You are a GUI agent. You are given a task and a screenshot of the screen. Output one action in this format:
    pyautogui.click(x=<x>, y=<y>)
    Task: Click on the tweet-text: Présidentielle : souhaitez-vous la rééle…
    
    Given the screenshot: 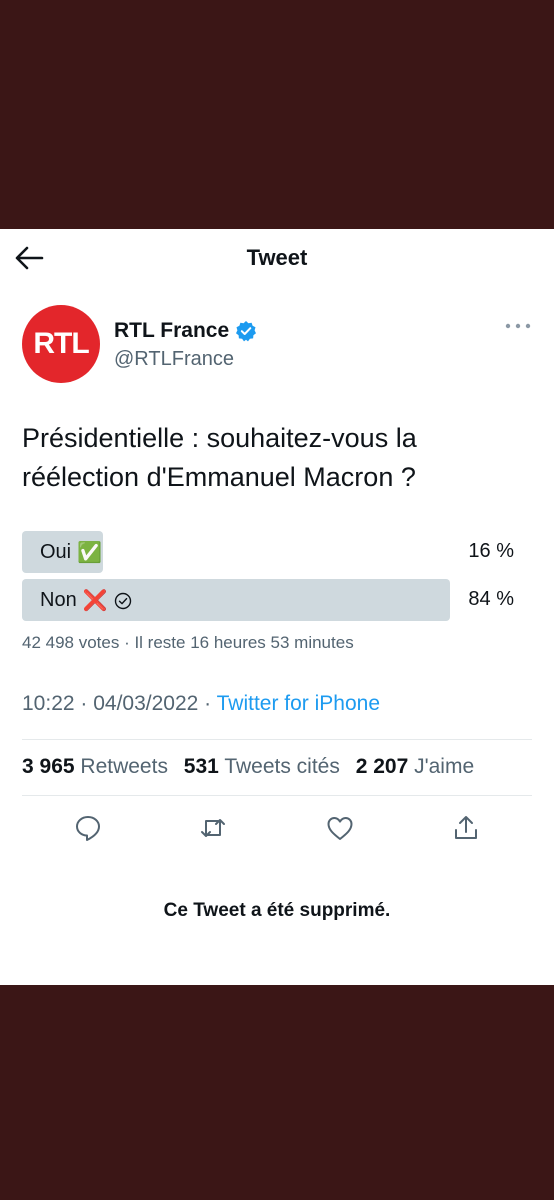 What is the action you would take?
    pyautogui.click(x=219, y=457)
    